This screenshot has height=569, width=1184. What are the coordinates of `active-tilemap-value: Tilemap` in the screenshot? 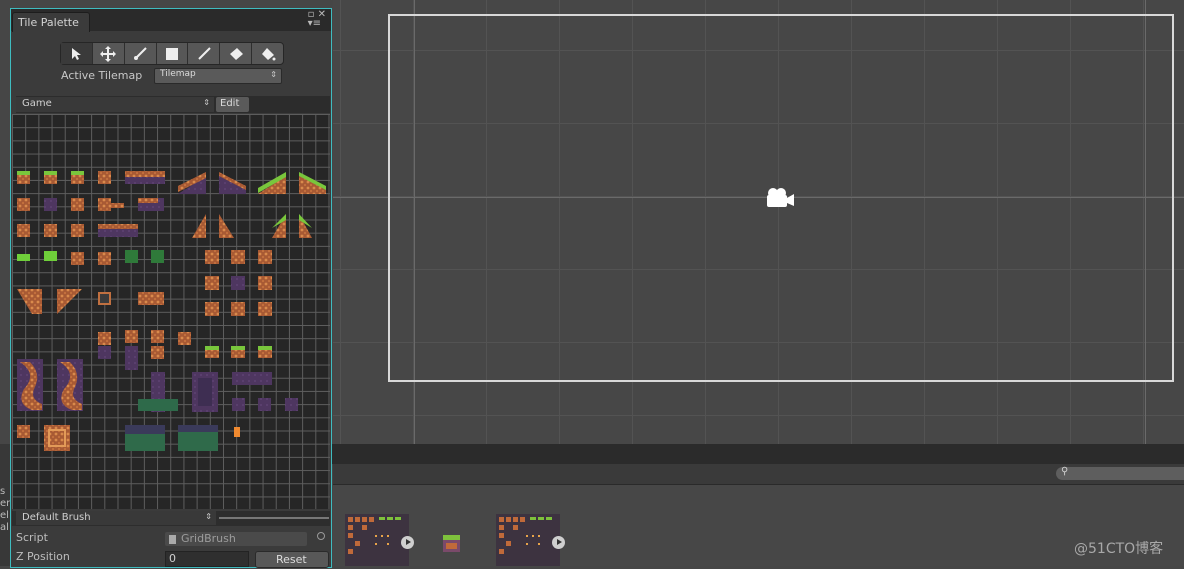 It's located at (178, 74).